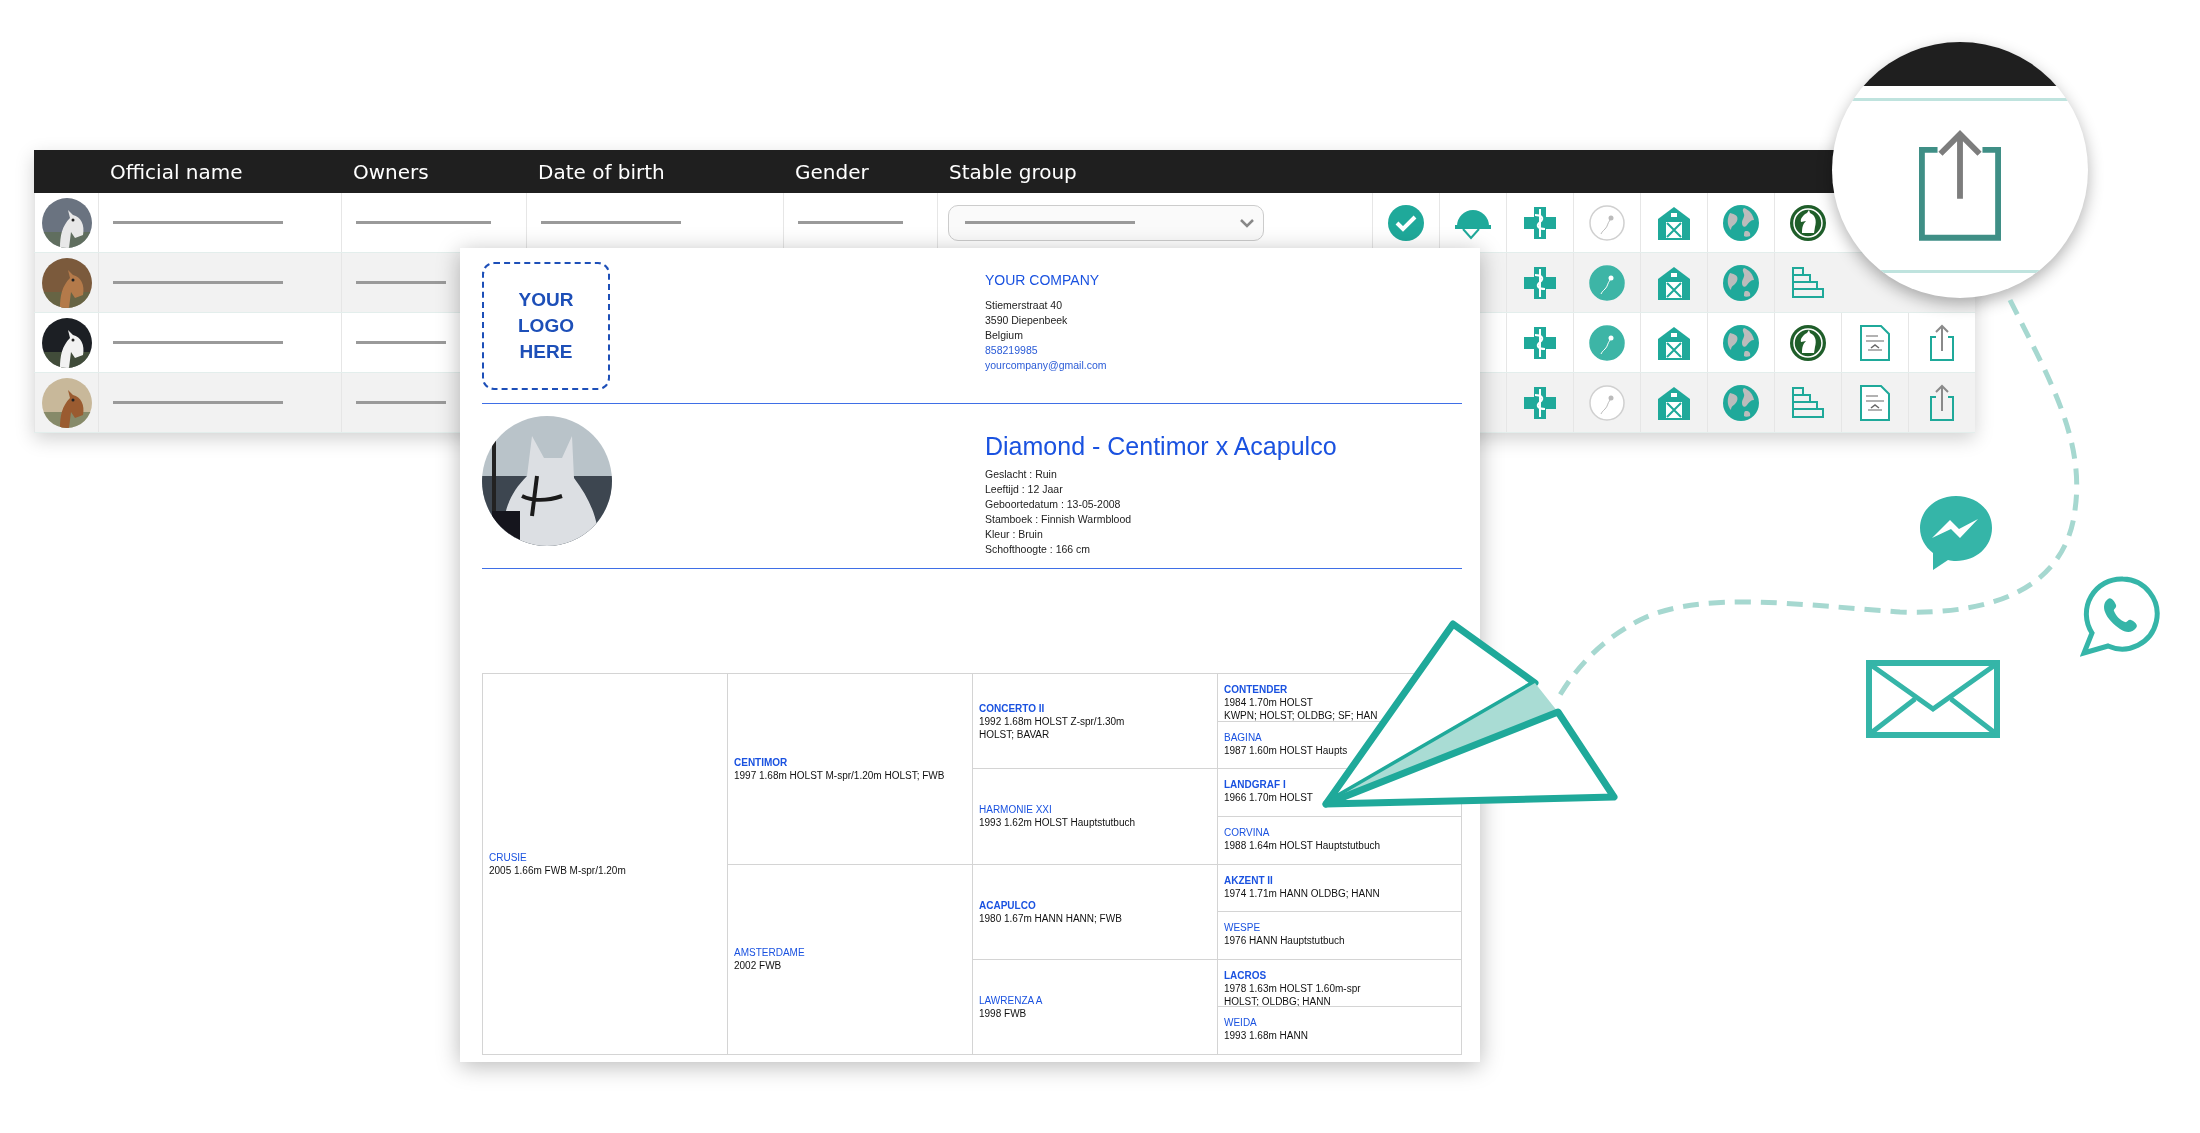 The image size is (2200, 1133). I want to click on column-header: Official name, so click(219, 171).